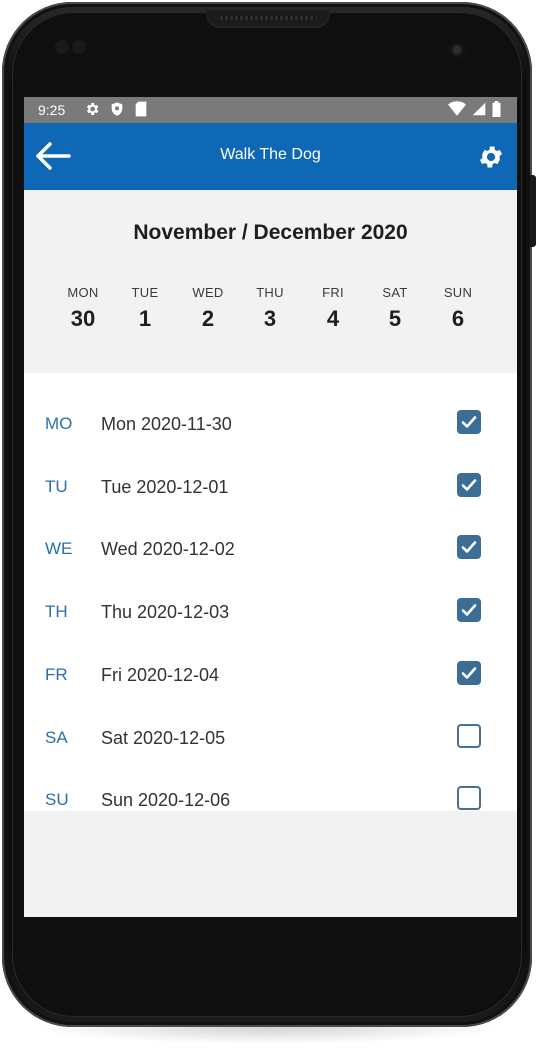  Describe the element at coordinates (333, 318) in the screenshot. I see `day-number: 4` at that location.